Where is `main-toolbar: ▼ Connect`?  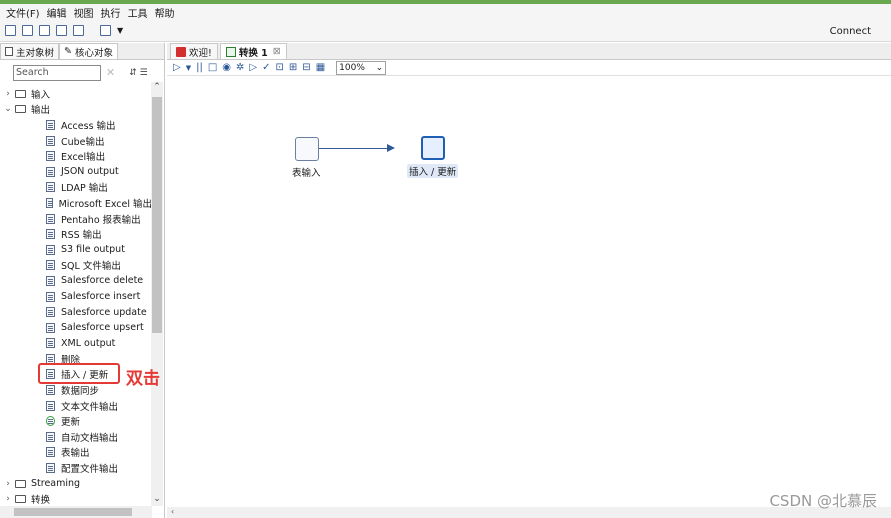
main-toolbar: ▼ Connect is located at coordinates (445, 31).